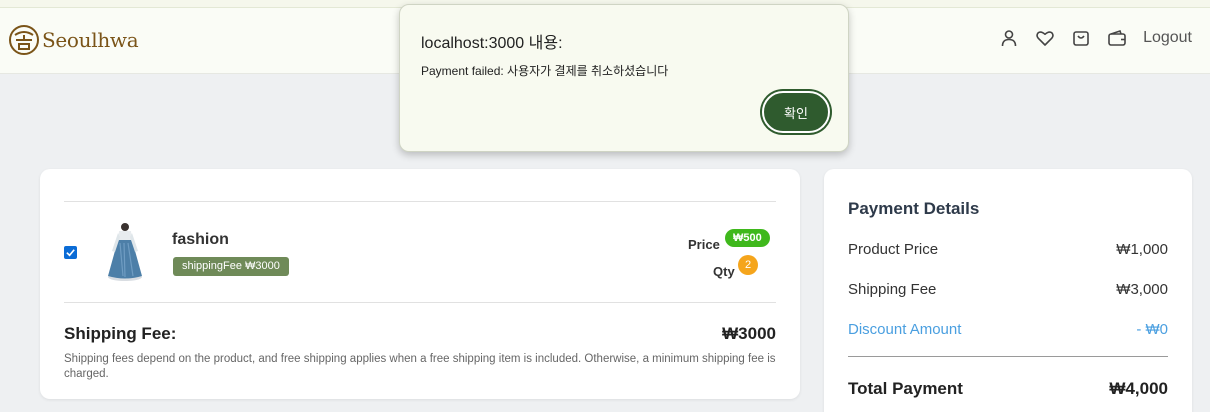  Describe the element at coordinates (796, 112) in the screenshot. I see `confirm-button: 확인` at that location.